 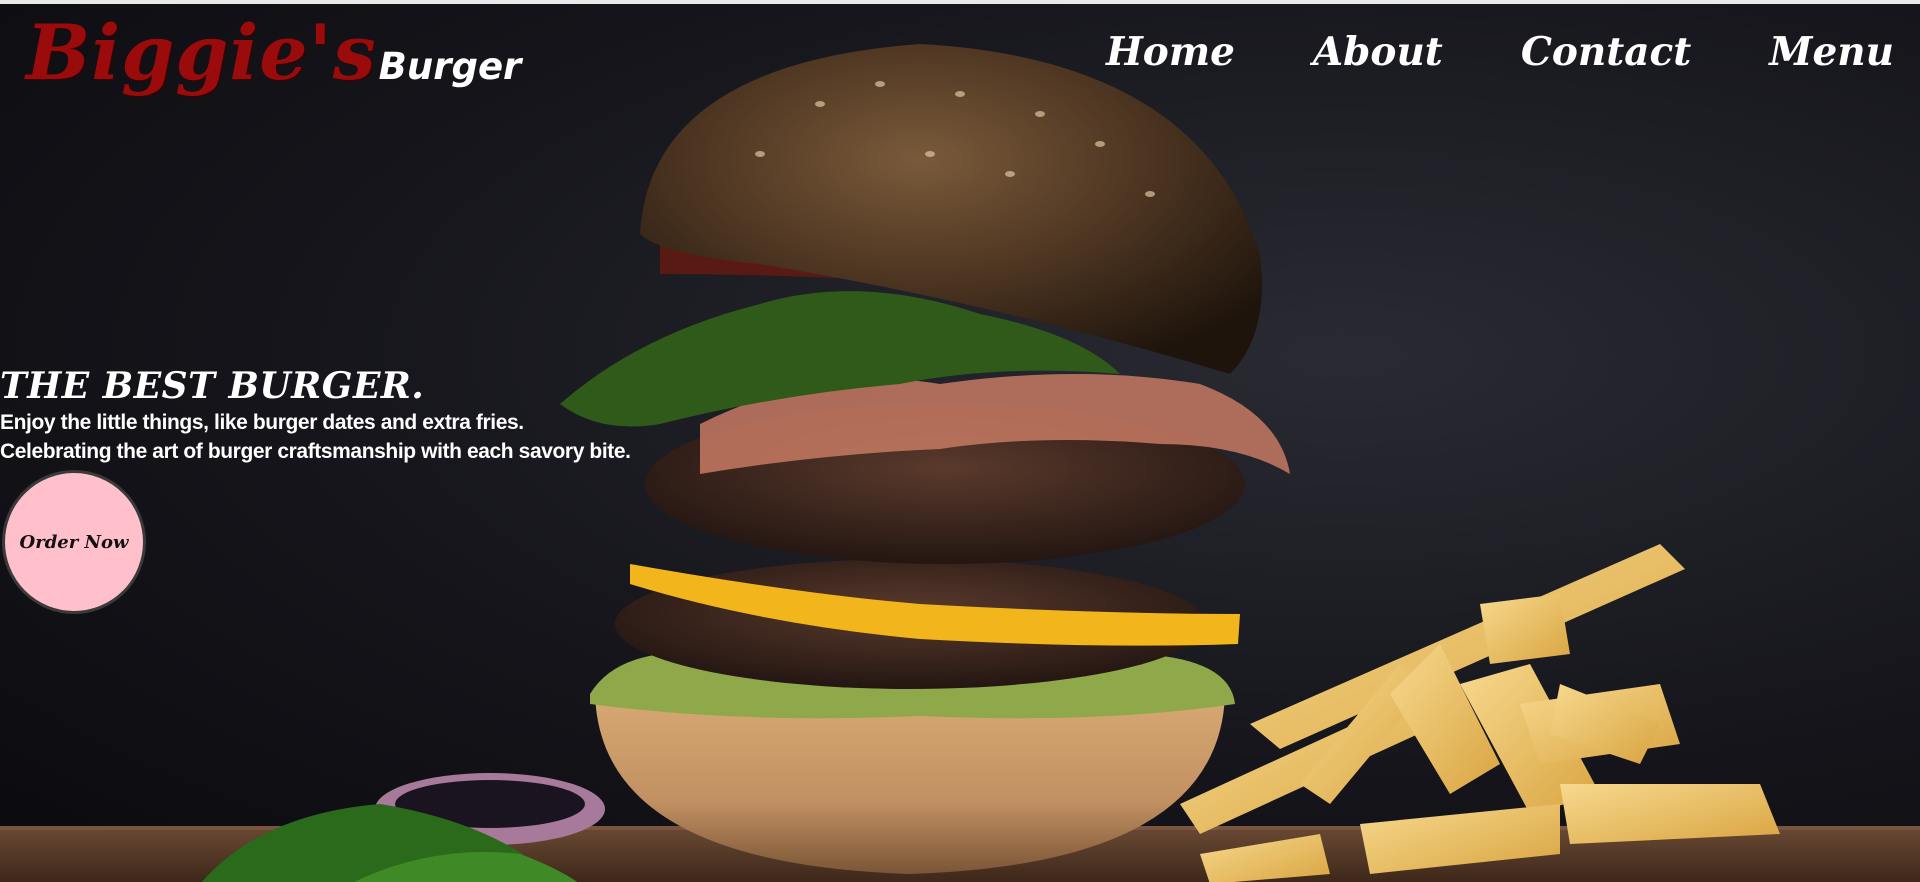 I want to click on nav-link-contact: Contact, so click(x=1606, y=52).